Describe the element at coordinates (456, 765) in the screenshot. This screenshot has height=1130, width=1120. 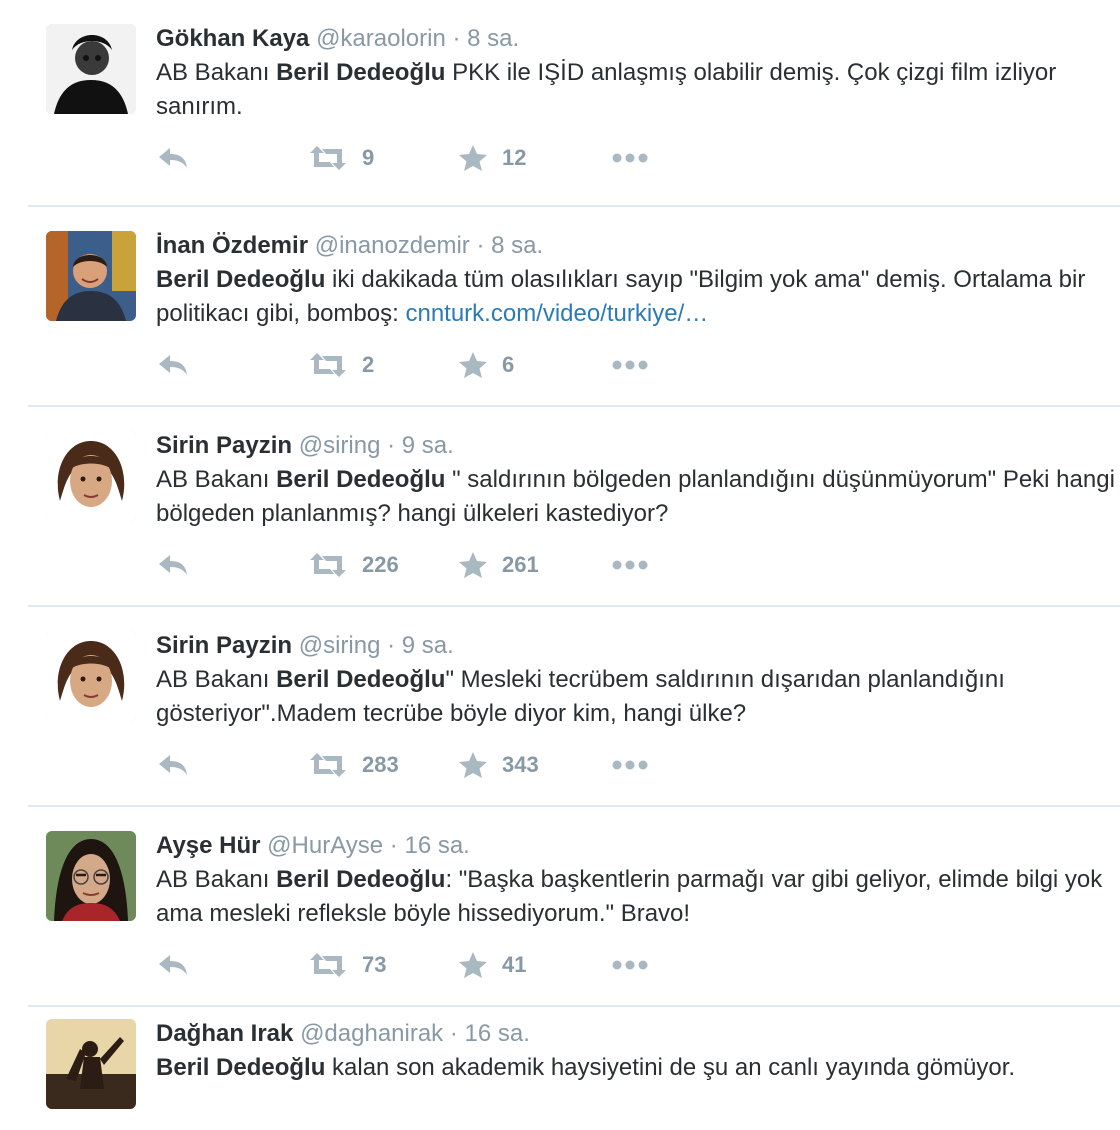
I see `tweet-actions: 283 343` at that location.